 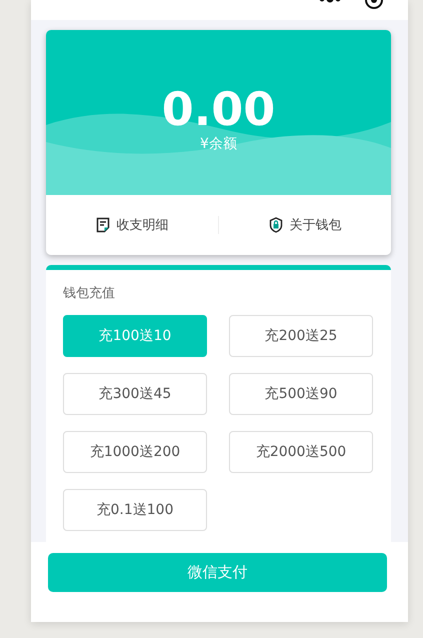 What do you see at coordinates (103, 225) in the screenshot?
I see `receipt-icon` at bounding box center [103, 225].